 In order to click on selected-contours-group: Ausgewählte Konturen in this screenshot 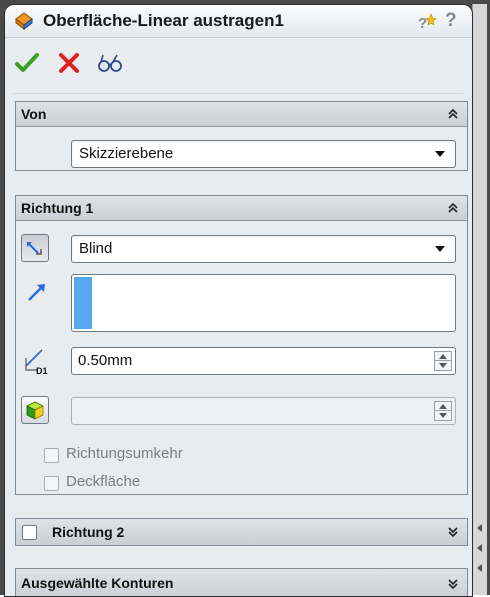, I will do `click(241, 582)`.